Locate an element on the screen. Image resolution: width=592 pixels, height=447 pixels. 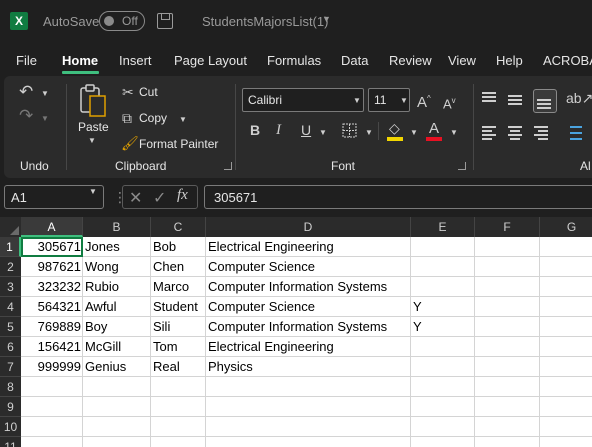
cell-c5: Sili is located at coordinates (178, 327).